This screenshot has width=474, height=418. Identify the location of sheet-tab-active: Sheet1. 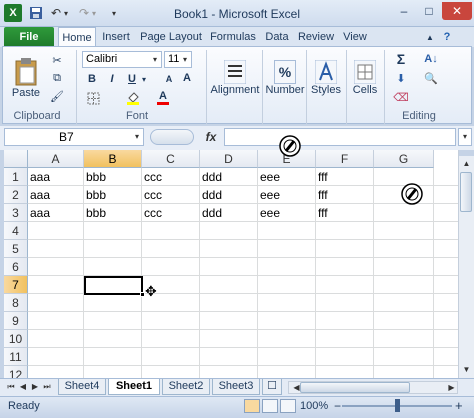
(134, 387).